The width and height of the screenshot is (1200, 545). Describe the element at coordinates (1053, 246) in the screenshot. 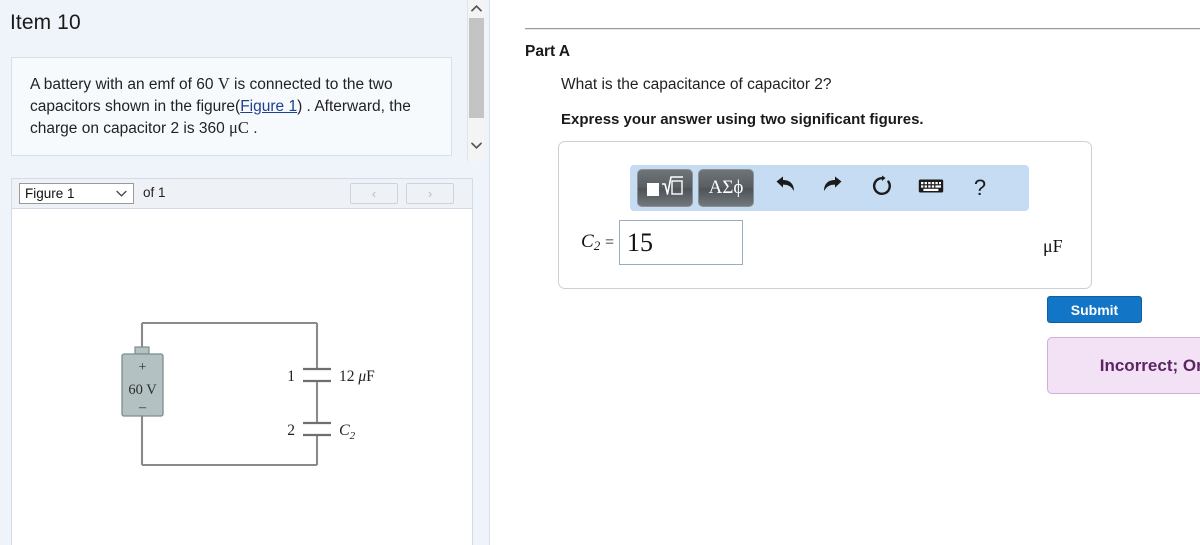

I see `answer-unit-label: μF` at that location.